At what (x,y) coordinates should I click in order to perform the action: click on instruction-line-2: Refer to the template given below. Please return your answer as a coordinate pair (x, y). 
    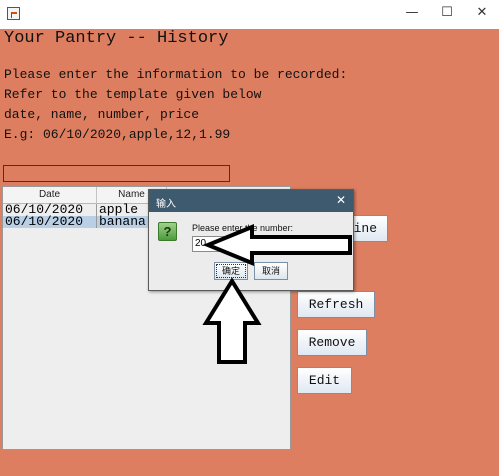
    Looking at the image, I should click on (133, 94).